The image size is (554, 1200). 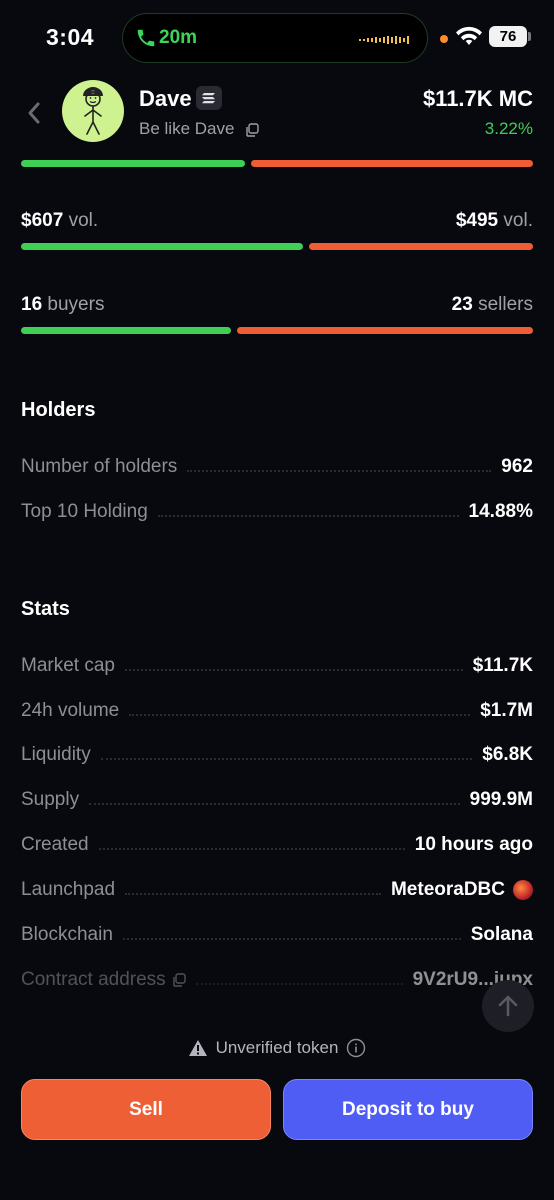 What do you see at coordinates (93, 979) in the screenshot?
I see `contract-address-label: Contract address` at bounding box center [93, 979].